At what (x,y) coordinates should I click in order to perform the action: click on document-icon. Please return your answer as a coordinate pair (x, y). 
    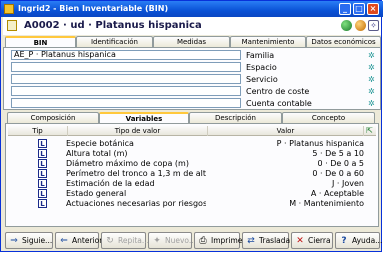
    Looking at the image, I should click on (12, 25).